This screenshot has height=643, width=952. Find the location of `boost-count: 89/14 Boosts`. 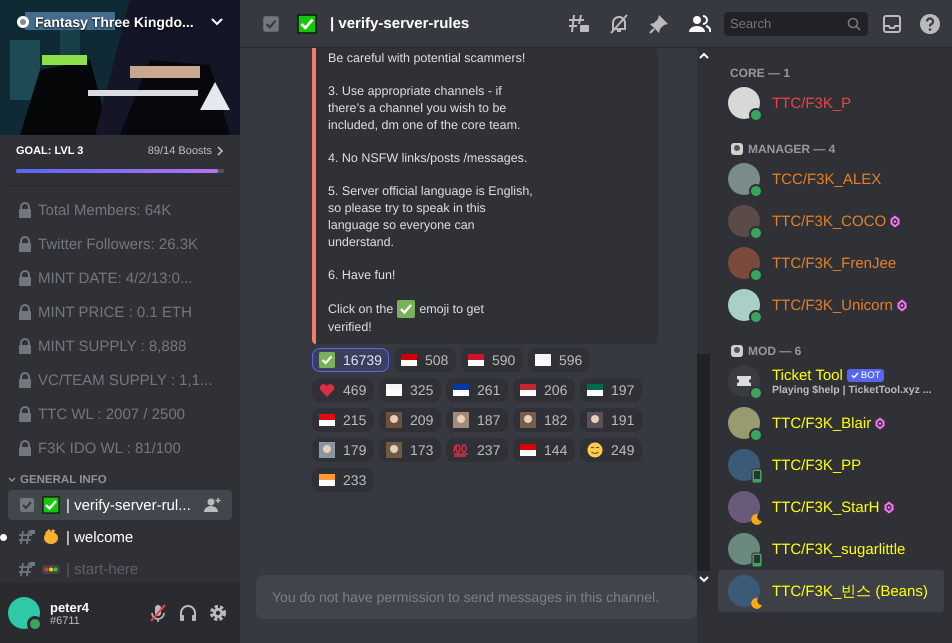

boost-count: 89/14 Boosts is located at coordinates (180, 151).